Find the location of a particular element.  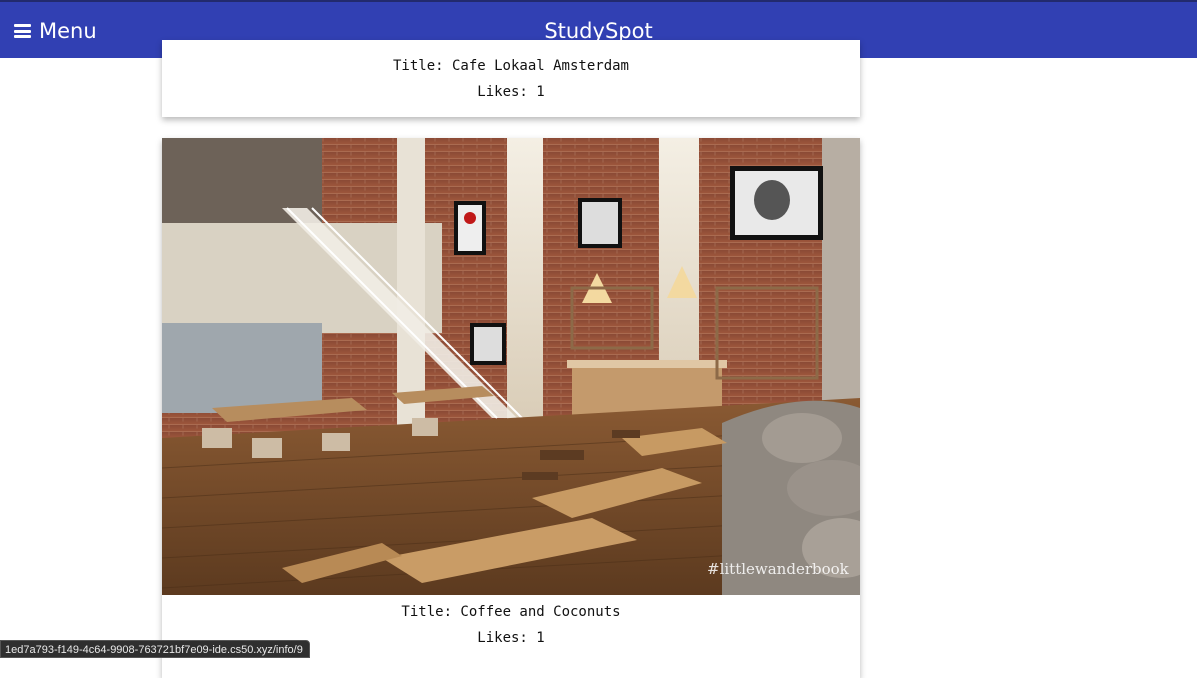

post-title: Title: Coffee and Coconuts is located at coordinates (511, 612).